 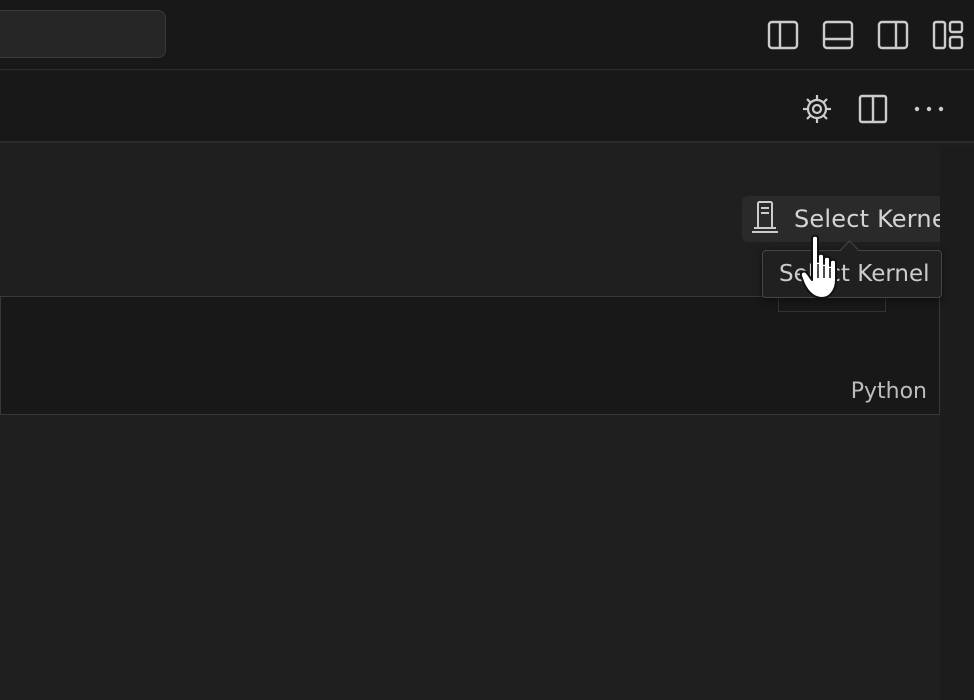 I want to click on editor-actions, so click(x=873, y=109).